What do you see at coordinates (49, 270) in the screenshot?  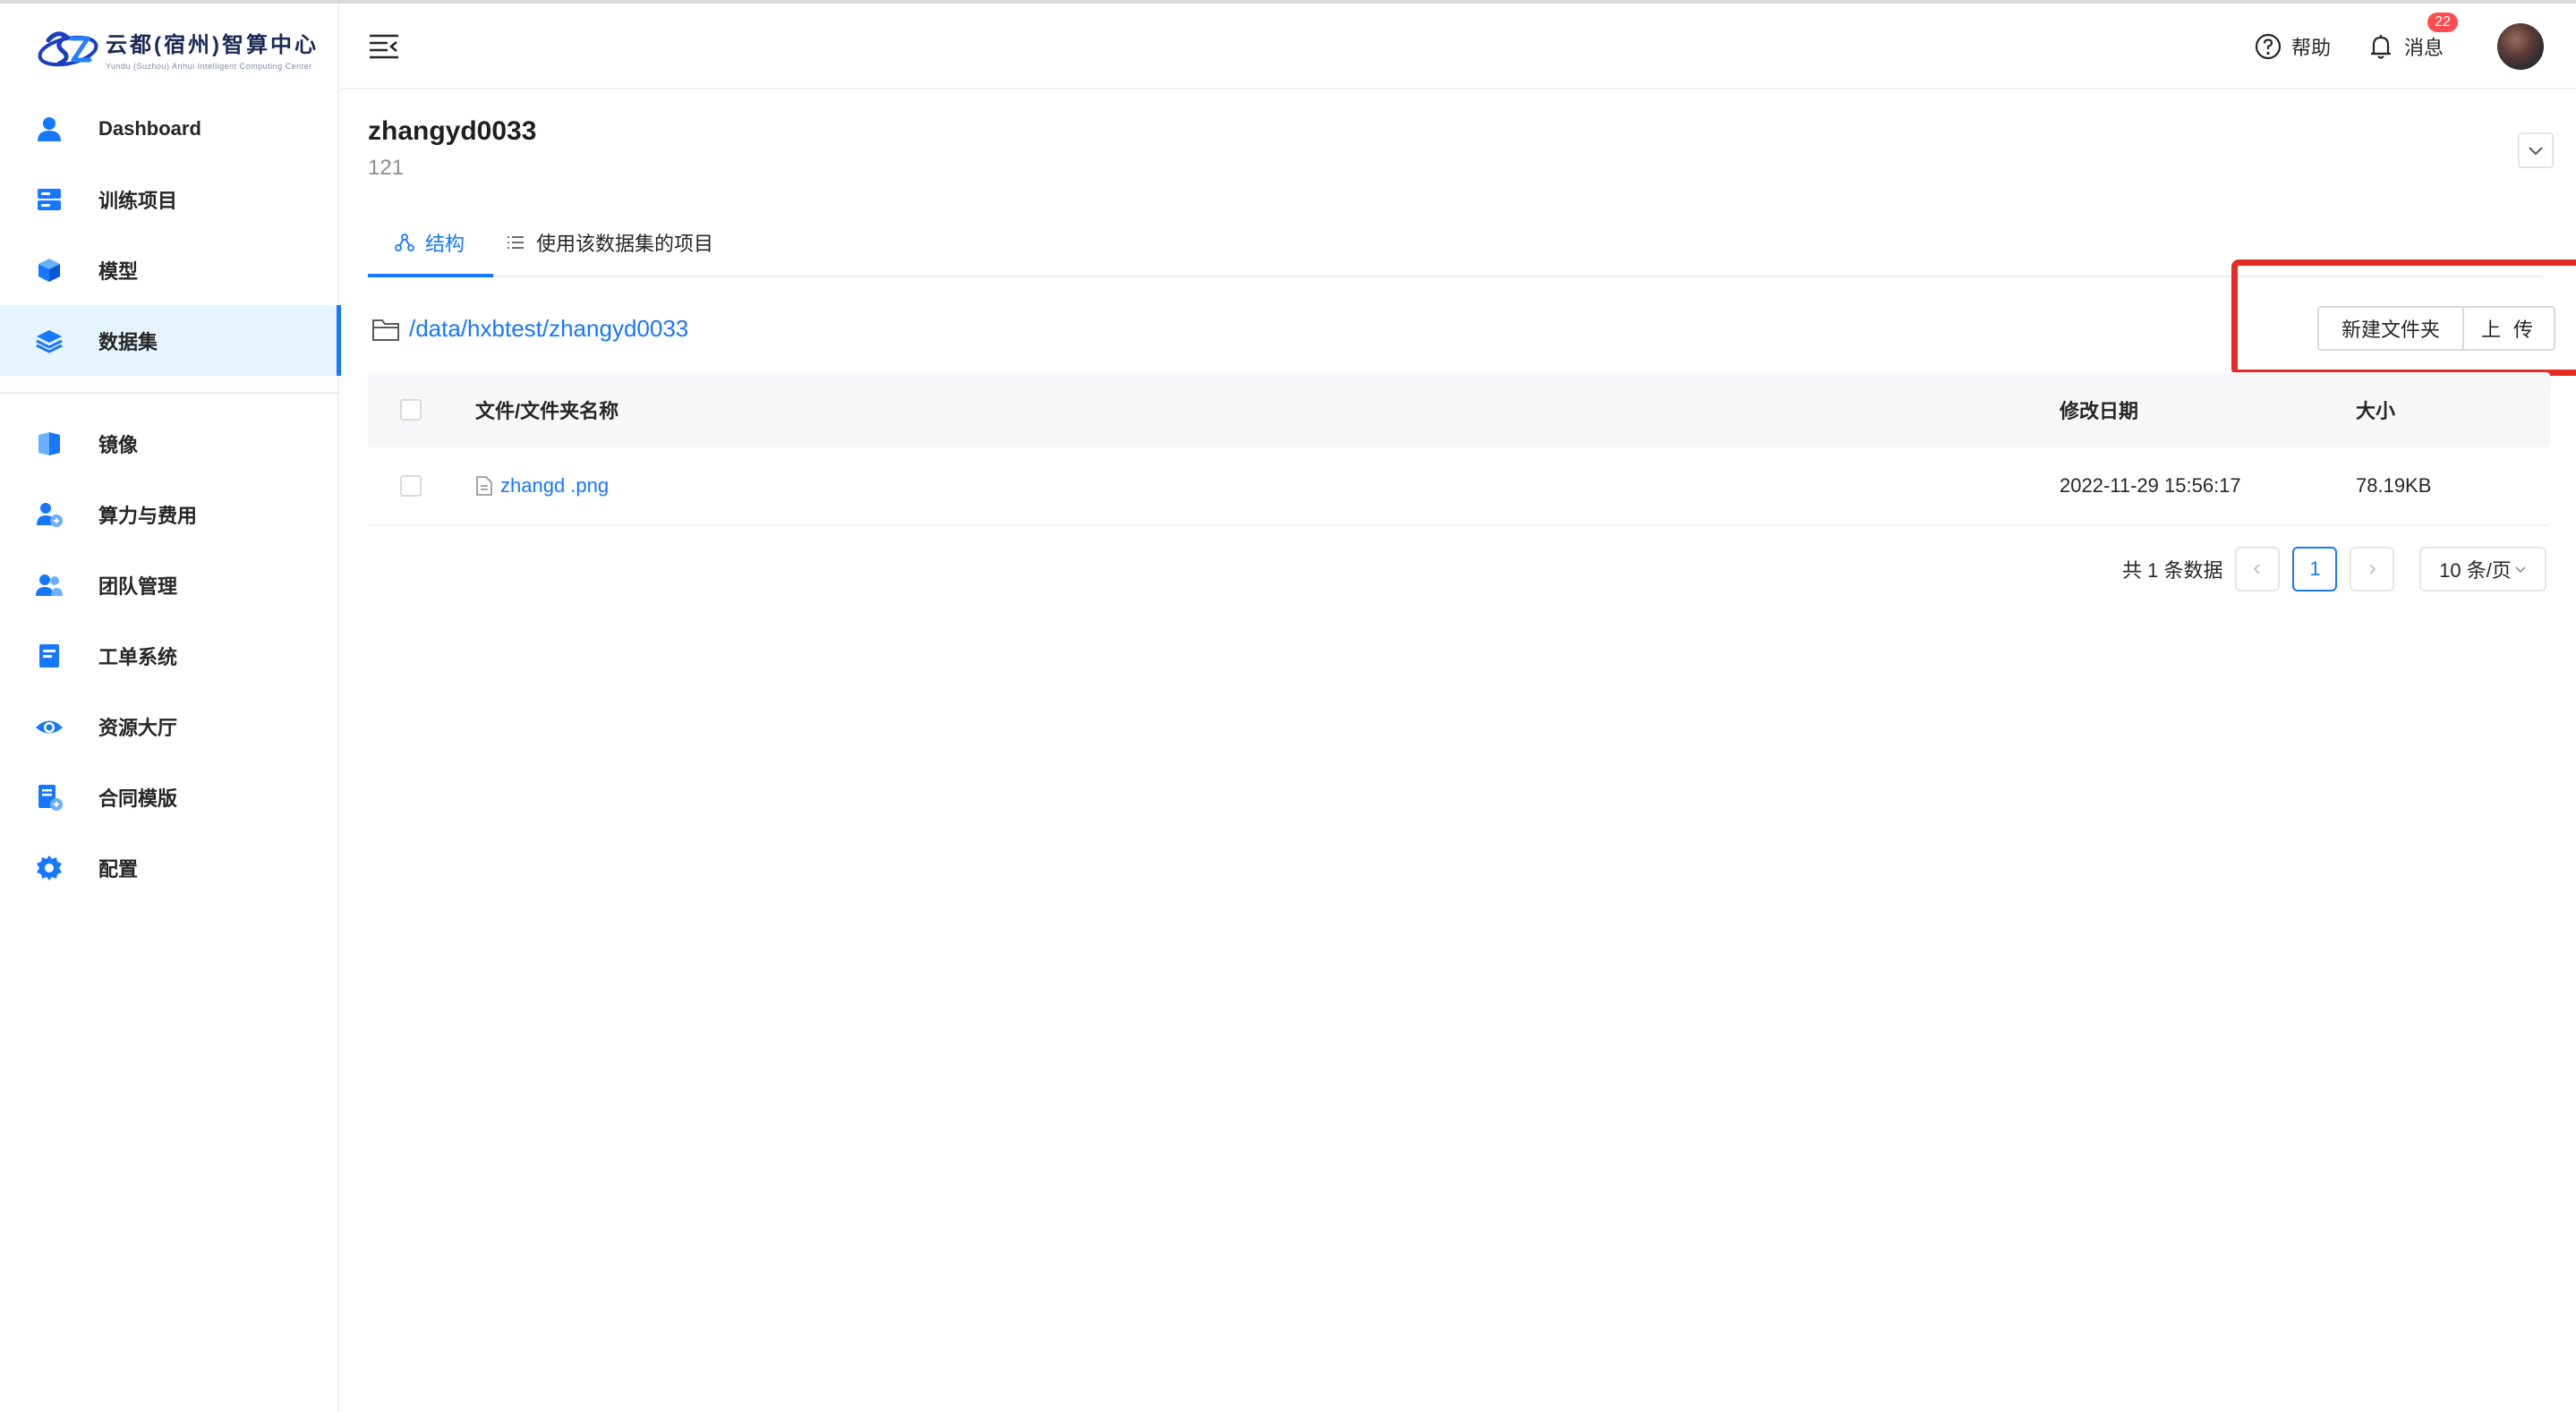 I see `cube-icon` at bounding box center [49, 270].